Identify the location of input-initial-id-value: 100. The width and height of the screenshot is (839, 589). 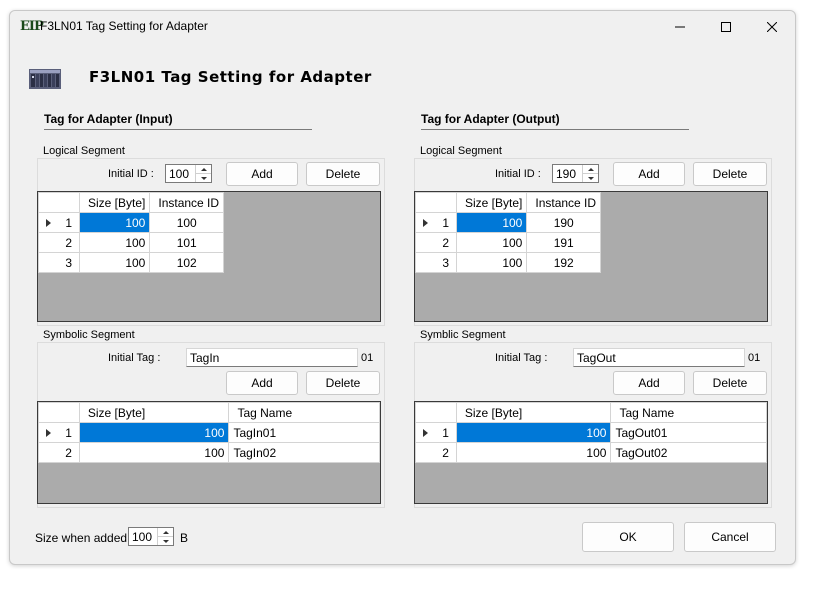
(179, 174).